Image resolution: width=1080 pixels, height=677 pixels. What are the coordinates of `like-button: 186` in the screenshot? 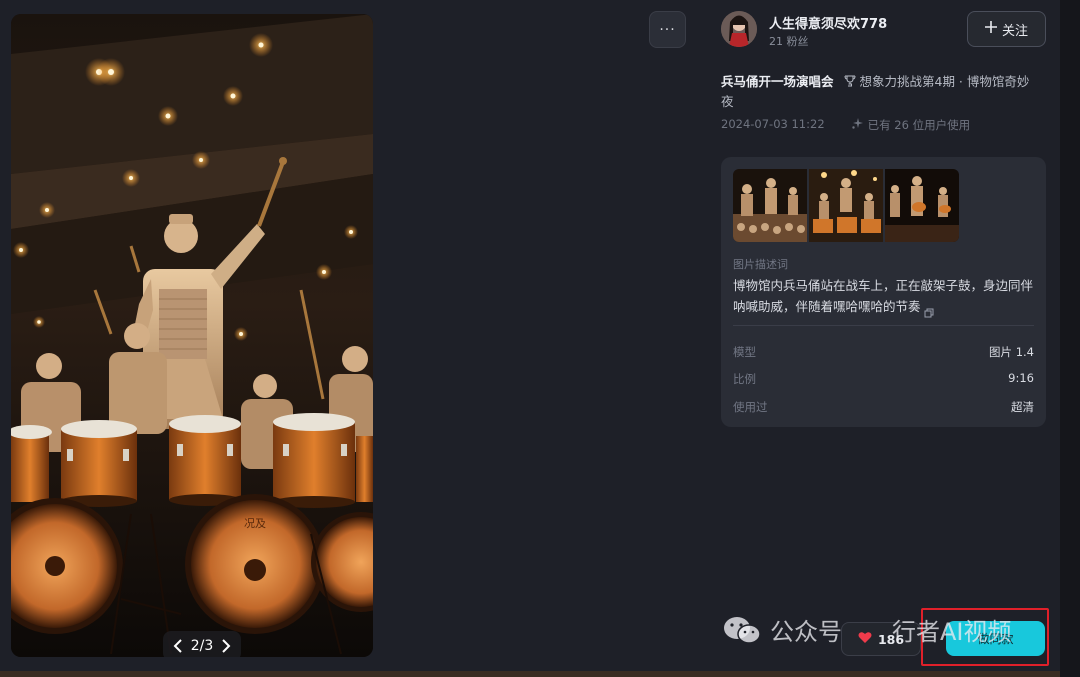 It's located at (881, 639).